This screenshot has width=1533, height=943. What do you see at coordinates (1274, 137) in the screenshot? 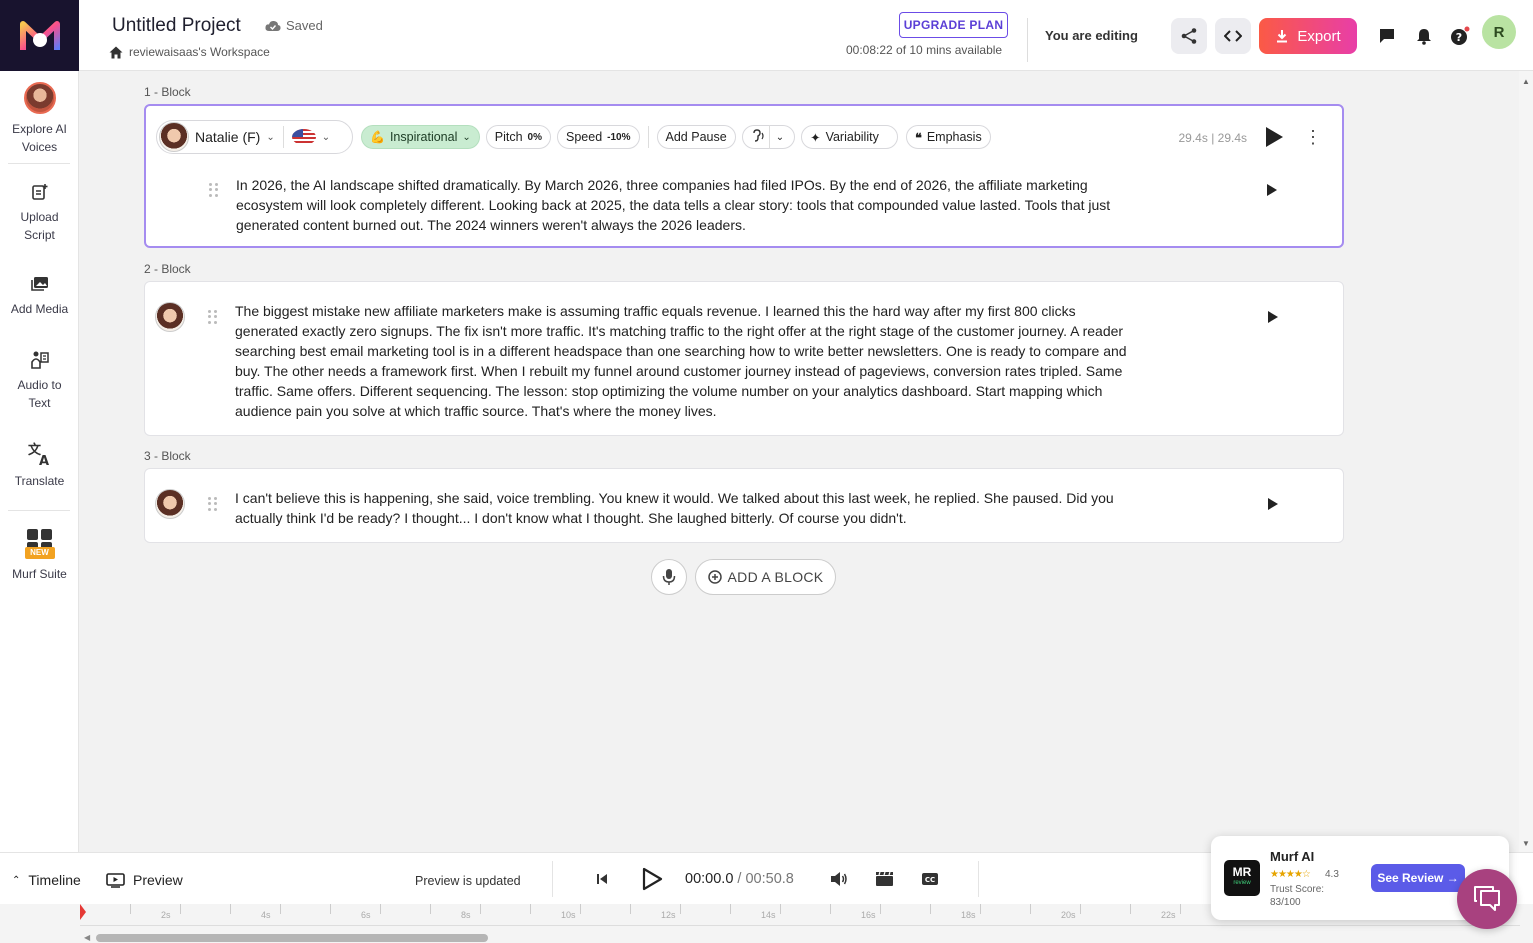
I see `play-block-icon` at bounding box center [1274, 137].